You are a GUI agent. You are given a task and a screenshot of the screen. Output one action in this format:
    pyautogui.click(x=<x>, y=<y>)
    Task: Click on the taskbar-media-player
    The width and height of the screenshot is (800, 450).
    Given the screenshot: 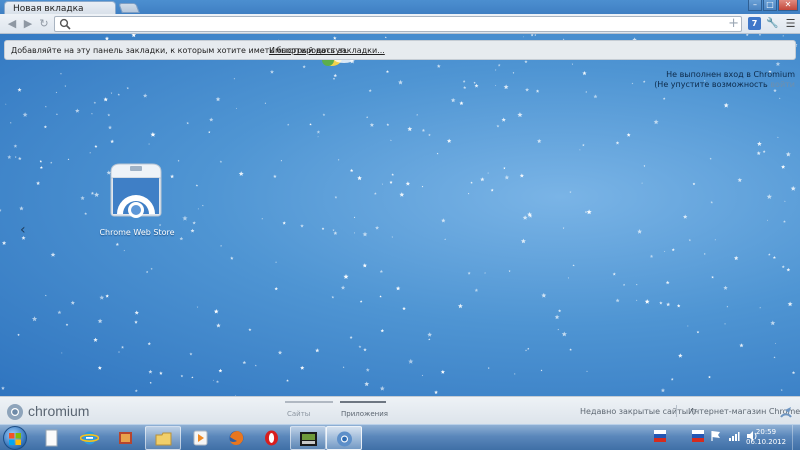 What is the action you would take?
    pyautogui.click(x=201, y=438)
    